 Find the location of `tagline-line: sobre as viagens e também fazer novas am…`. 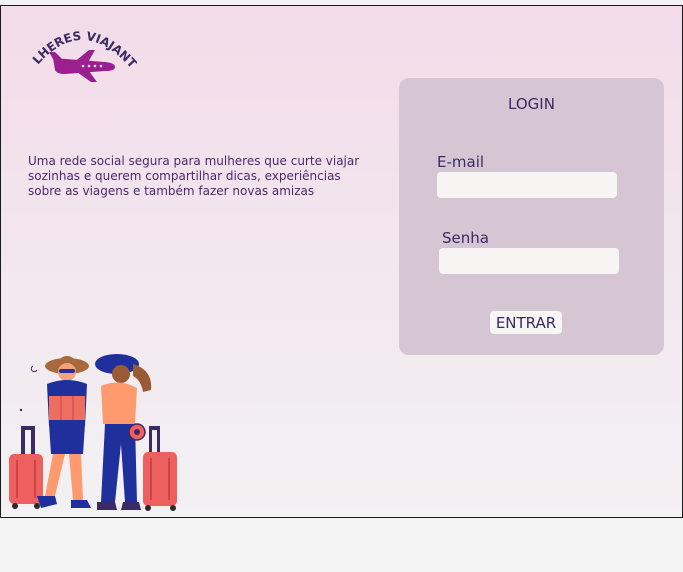

tagline-line: sobre as viagens e também fazer novas am… is located at coordinates (171, 191).